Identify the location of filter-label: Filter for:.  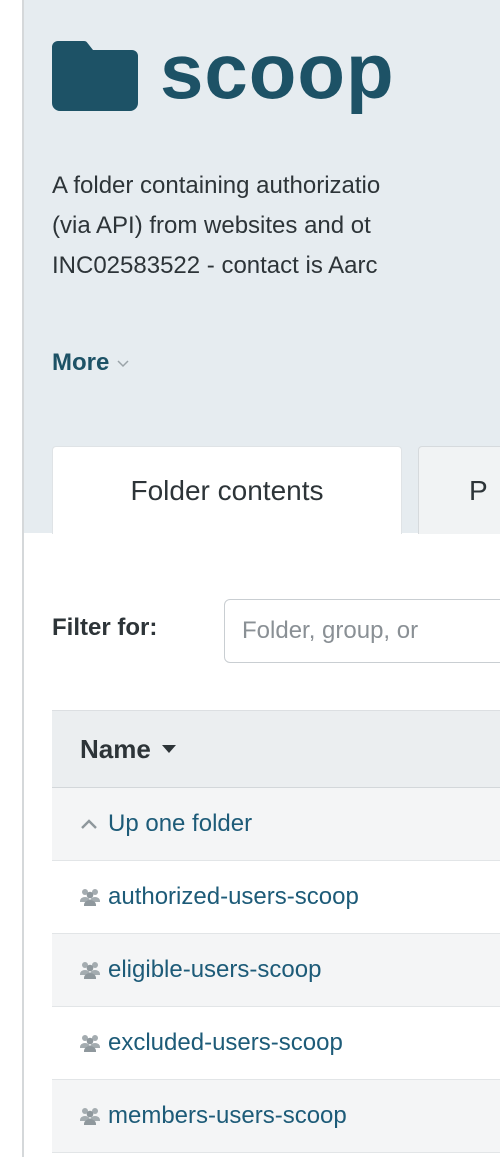
(105, 627).